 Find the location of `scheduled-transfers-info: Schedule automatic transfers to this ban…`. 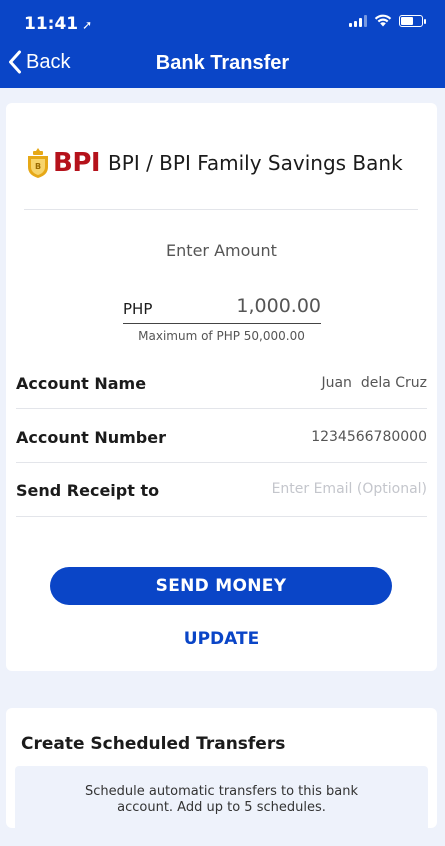

scheduled-transfers-info: Schedule automatic transfers to this ban… is located at coordinates (221, 806).